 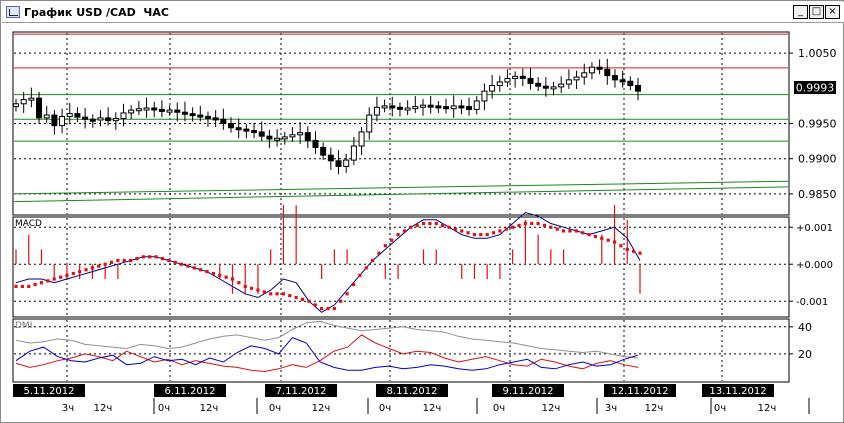 What do you see at coordinates (832, 12) in the screenshot?
I see `close-button: ×` at bounding box center [832, 12].